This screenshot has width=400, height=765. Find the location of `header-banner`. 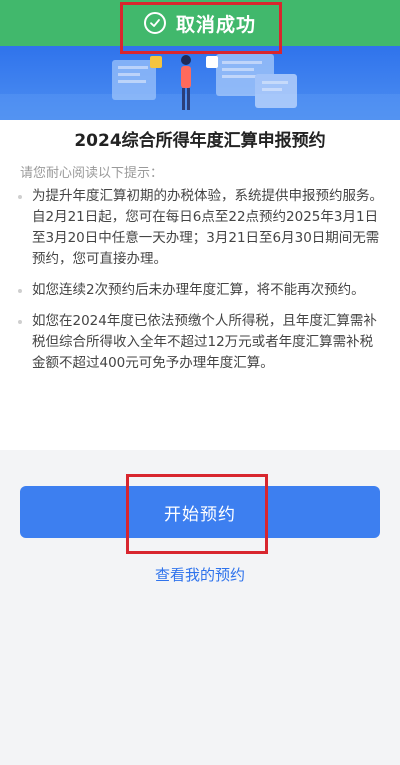

header-banner is located at coordinates (200, 83).